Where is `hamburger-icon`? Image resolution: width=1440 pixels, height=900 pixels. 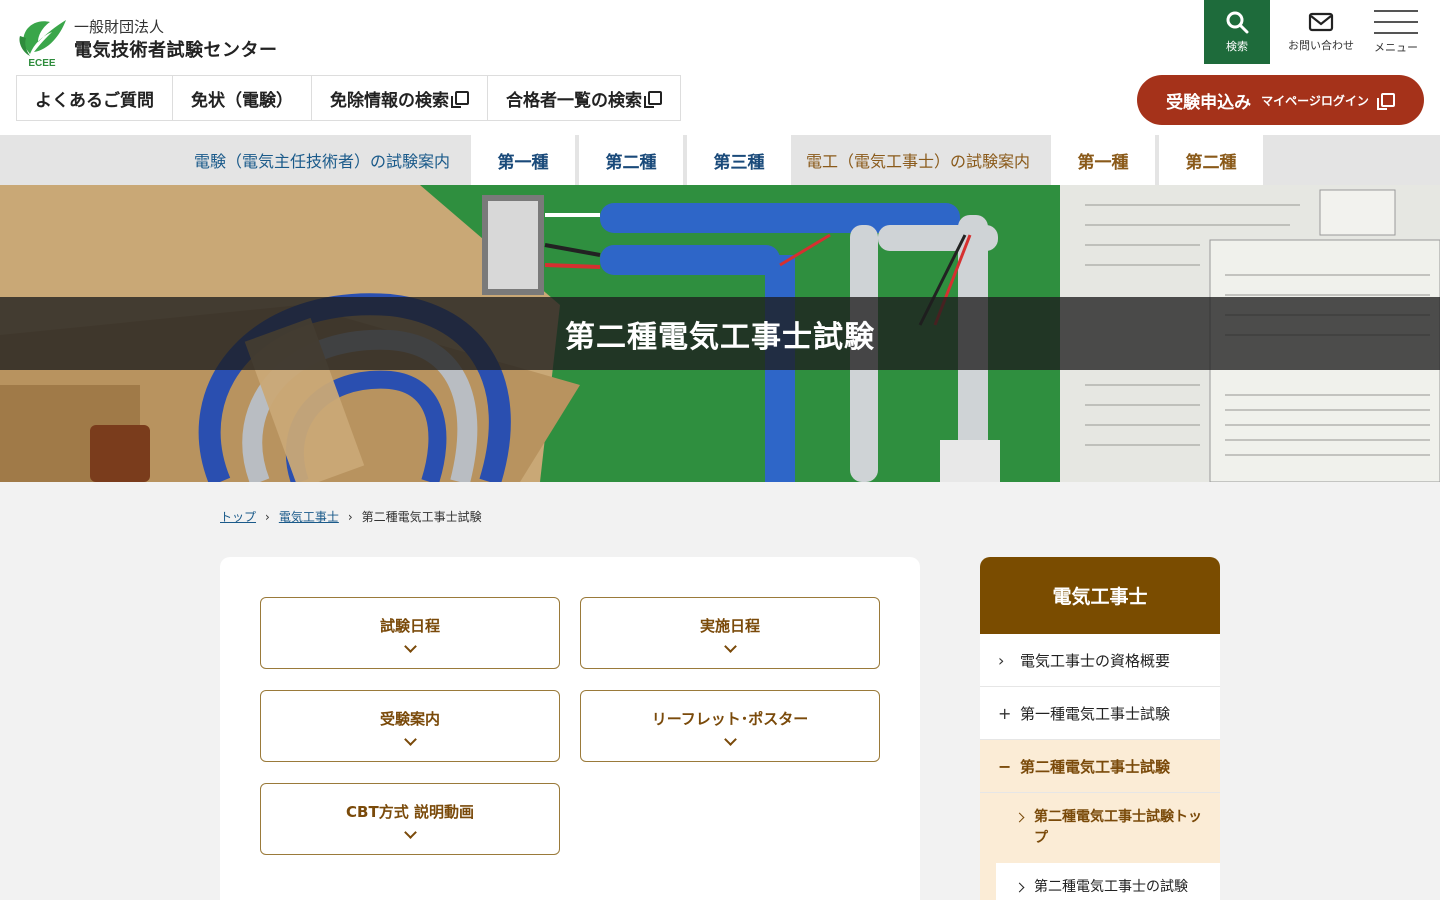 hamburger-icon is located at coordinates (1396, 22).